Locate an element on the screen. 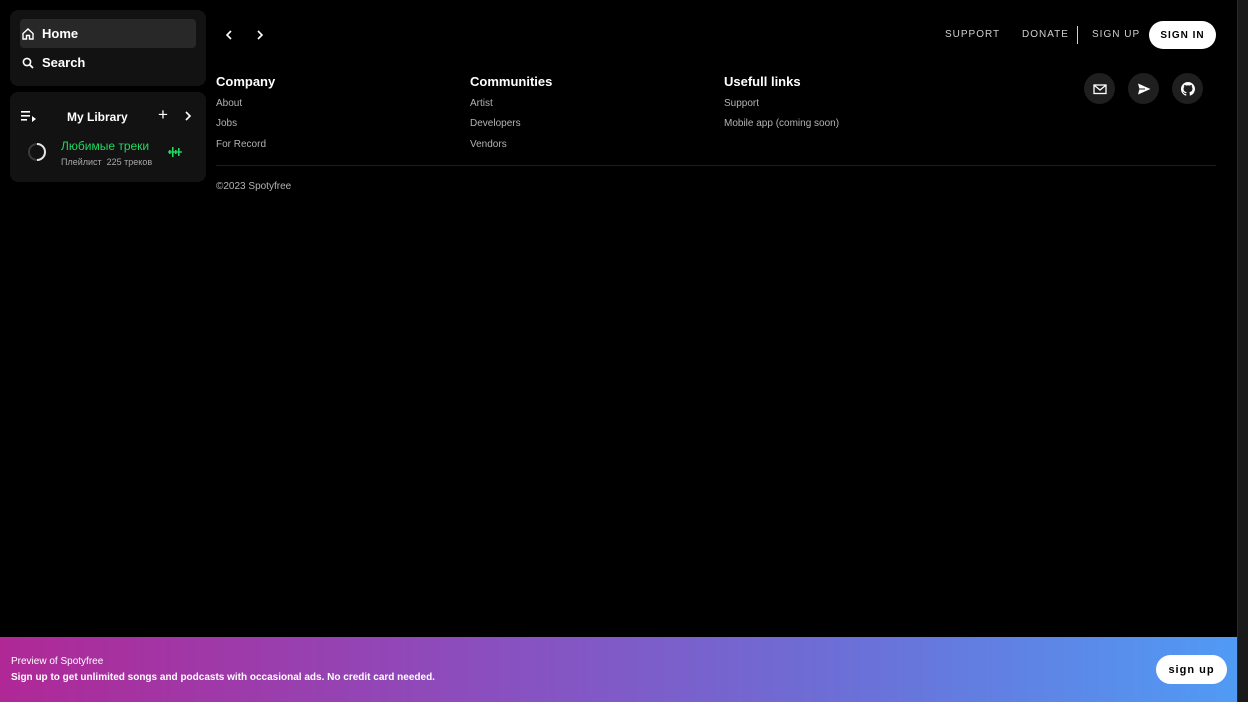  footer-divider is located at coordinates (716, 165).